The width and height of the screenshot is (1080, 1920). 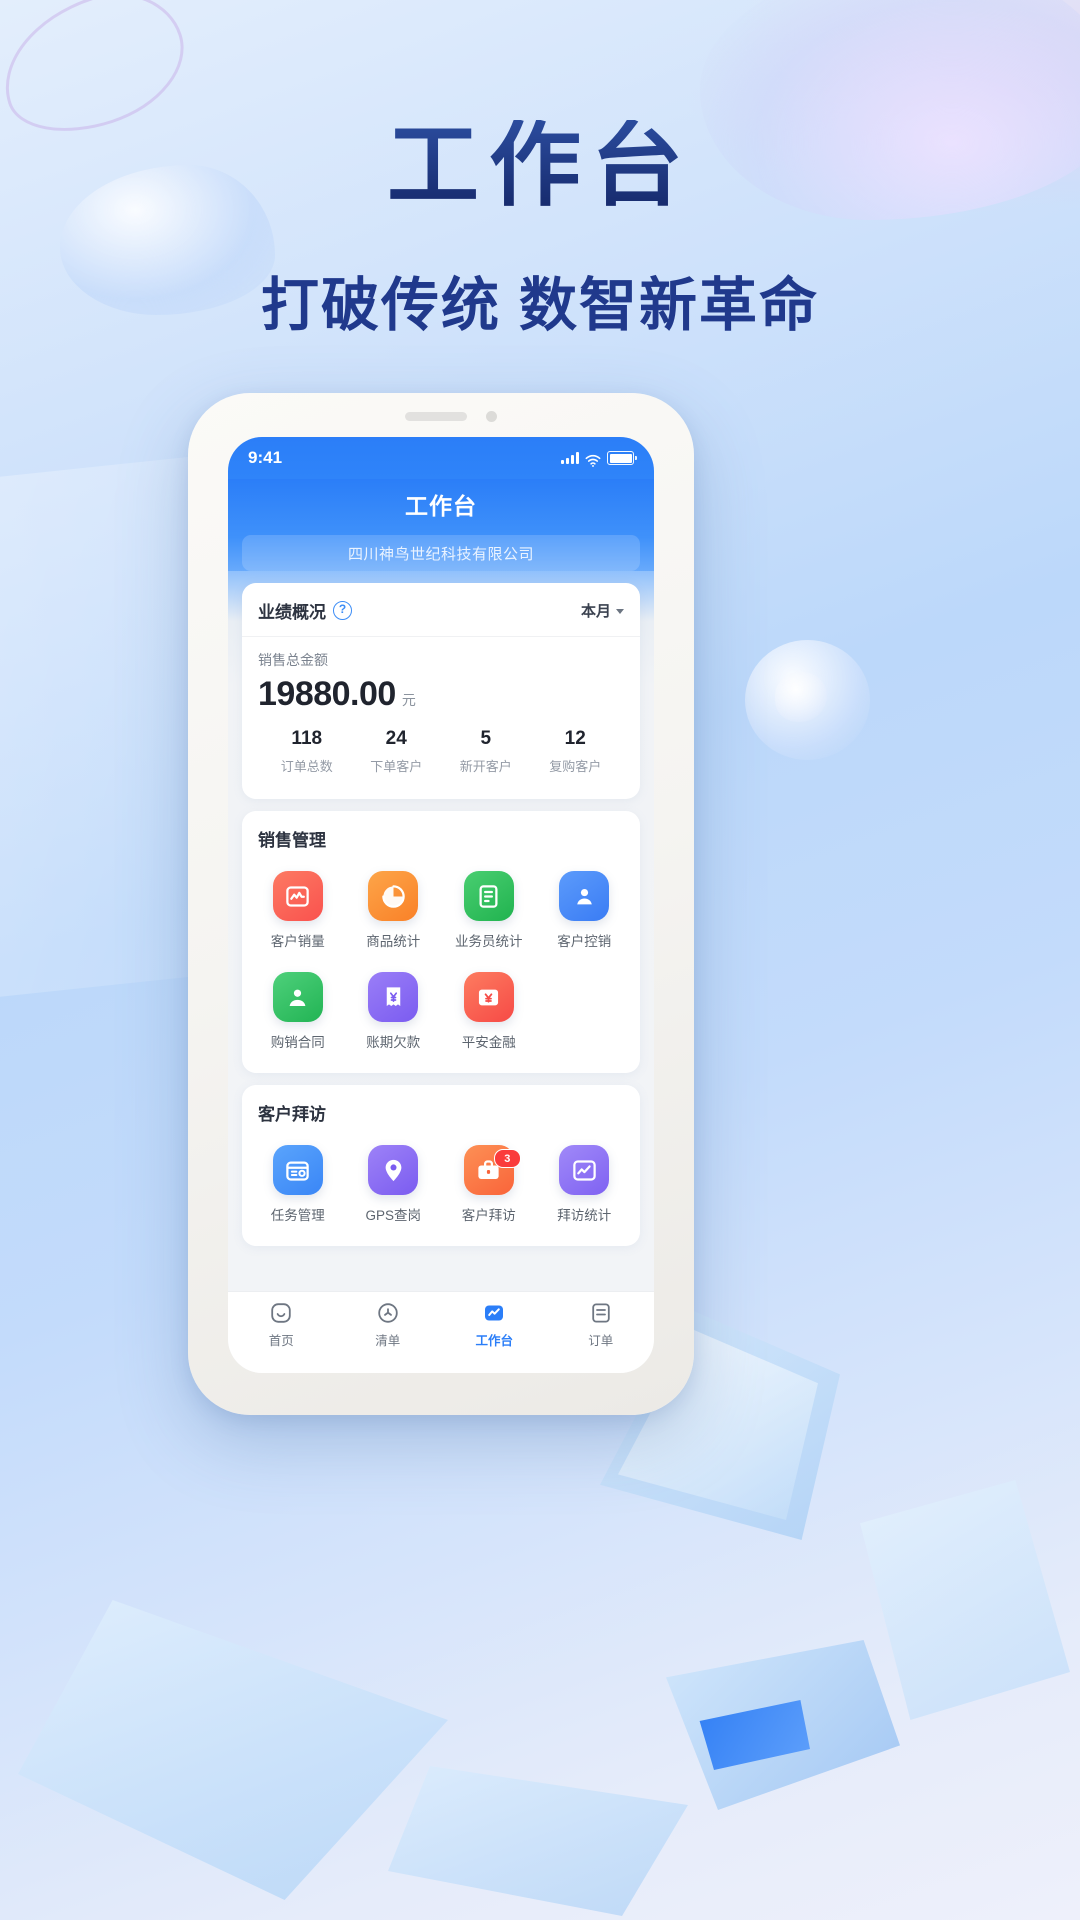 I want to click on amount-label: 销售总金额, so click(x=293, y=660).